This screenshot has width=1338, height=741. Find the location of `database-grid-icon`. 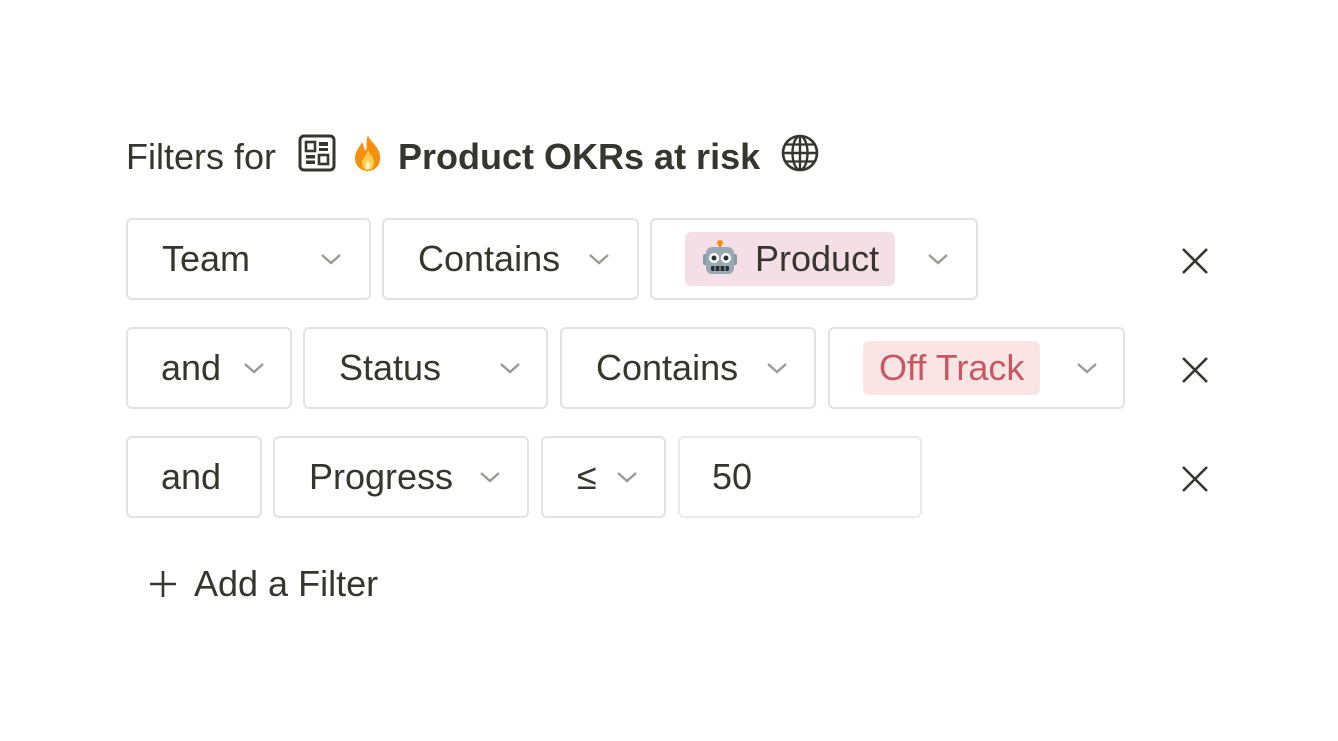

database-grid-icon is located at coordinates (325, 157).